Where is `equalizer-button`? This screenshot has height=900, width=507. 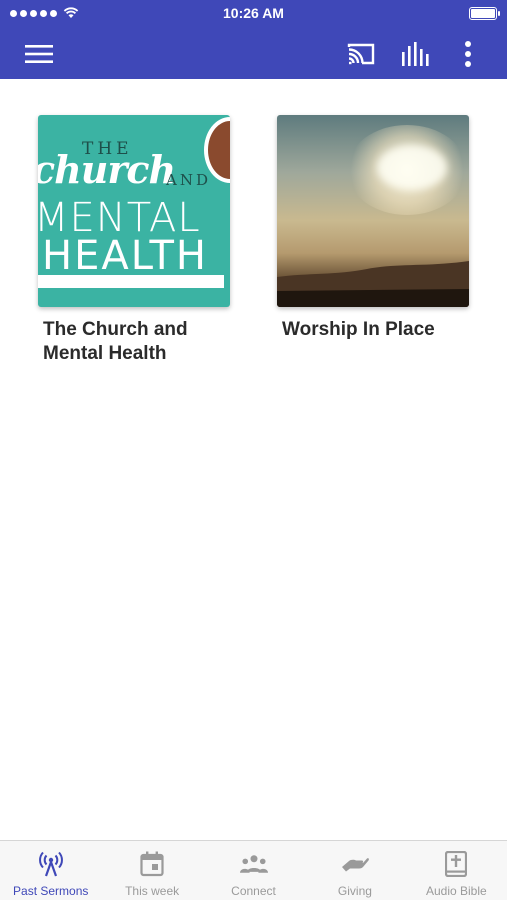 equalizer-button is located at coordinates (415, 54).